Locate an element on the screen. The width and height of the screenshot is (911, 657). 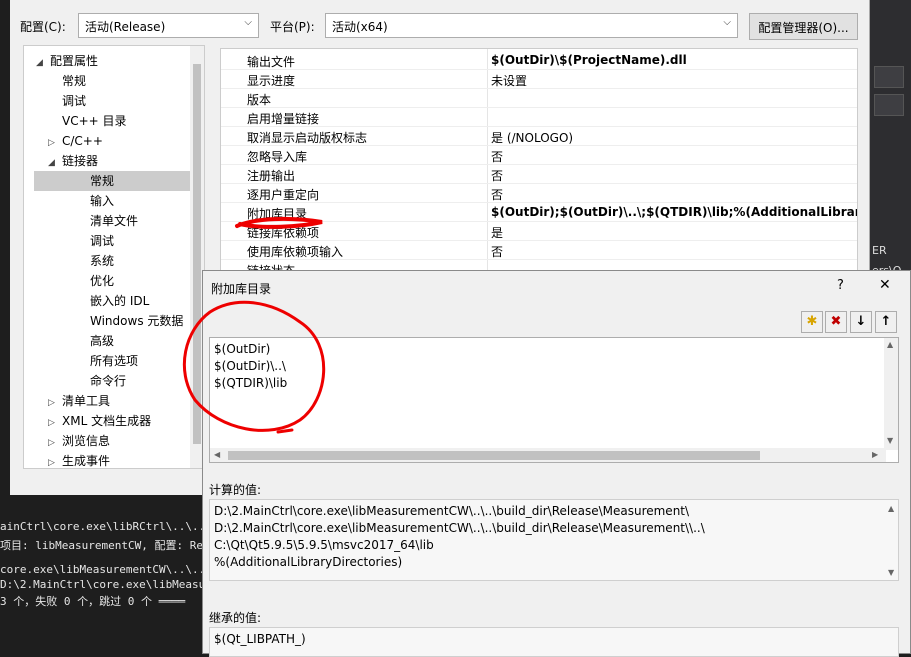
property-name: 显示进度 is located at coordinates (271, 81).